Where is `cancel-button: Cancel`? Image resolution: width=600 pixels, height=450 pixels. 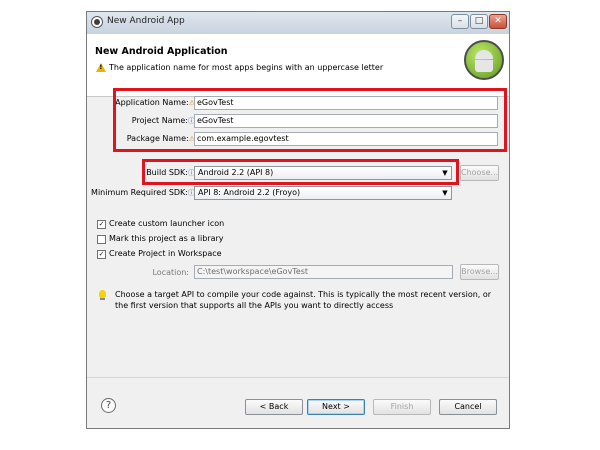
cancel-button: Cancel is located at coordinates (468, 407).